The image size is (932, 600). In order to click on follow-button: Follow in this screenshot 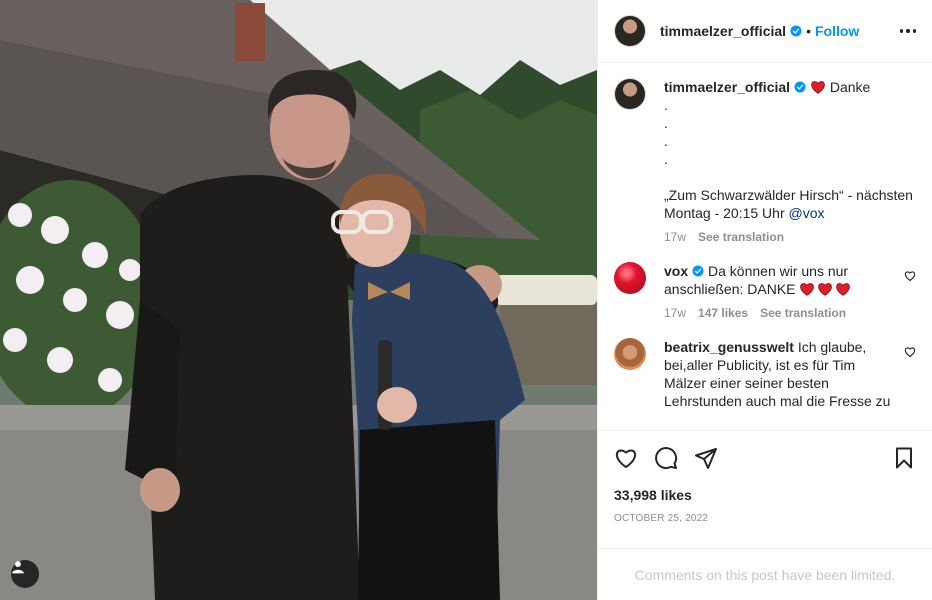, I will do `click(837, 31)`.